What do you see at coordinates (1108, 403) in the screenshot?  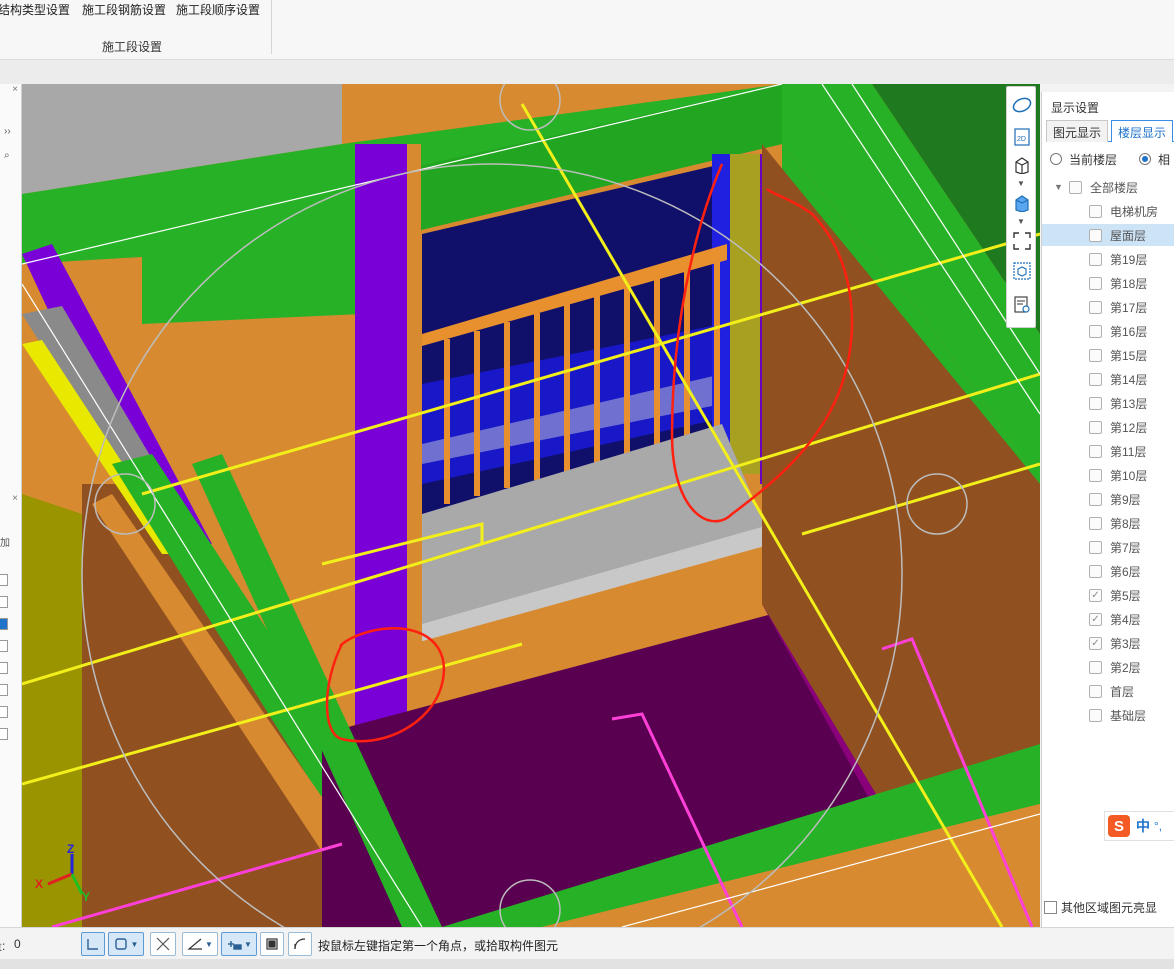 I see `floor-item: 第13层` at bounding box center [1108, 403].